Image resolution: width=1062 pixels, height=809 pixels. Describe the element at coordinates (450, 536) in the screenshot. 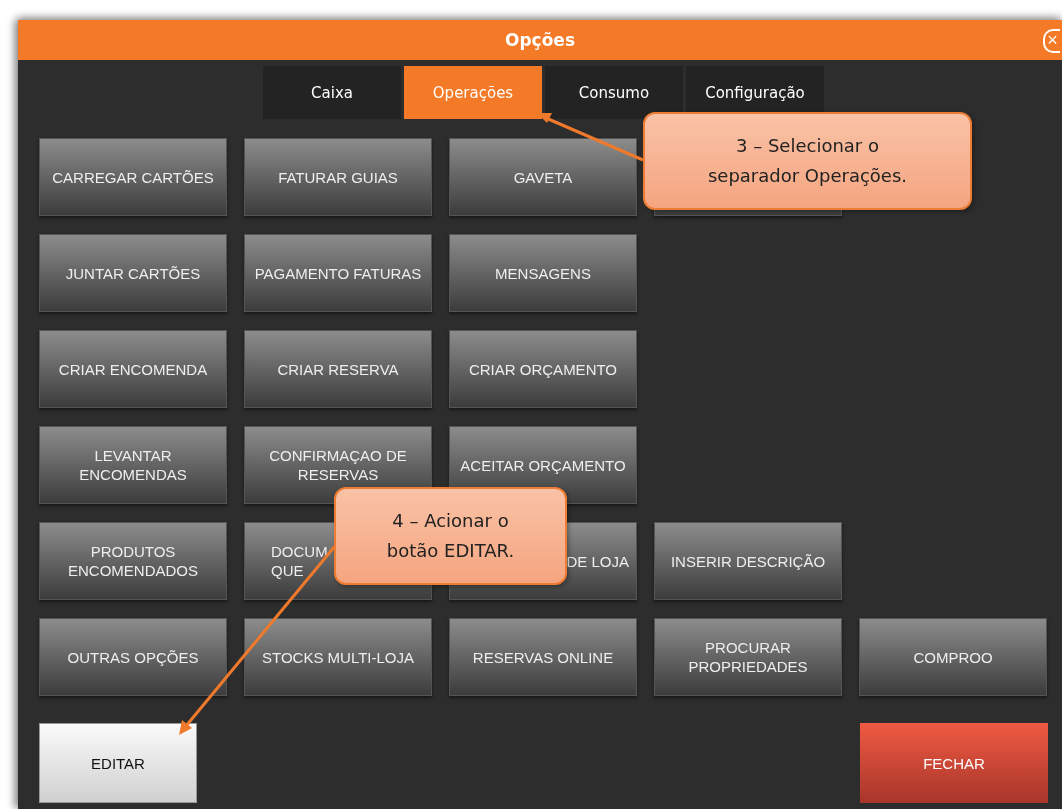

I see `callout-tooltip: 4 – Acionar o botão EDITAR.` at that location.